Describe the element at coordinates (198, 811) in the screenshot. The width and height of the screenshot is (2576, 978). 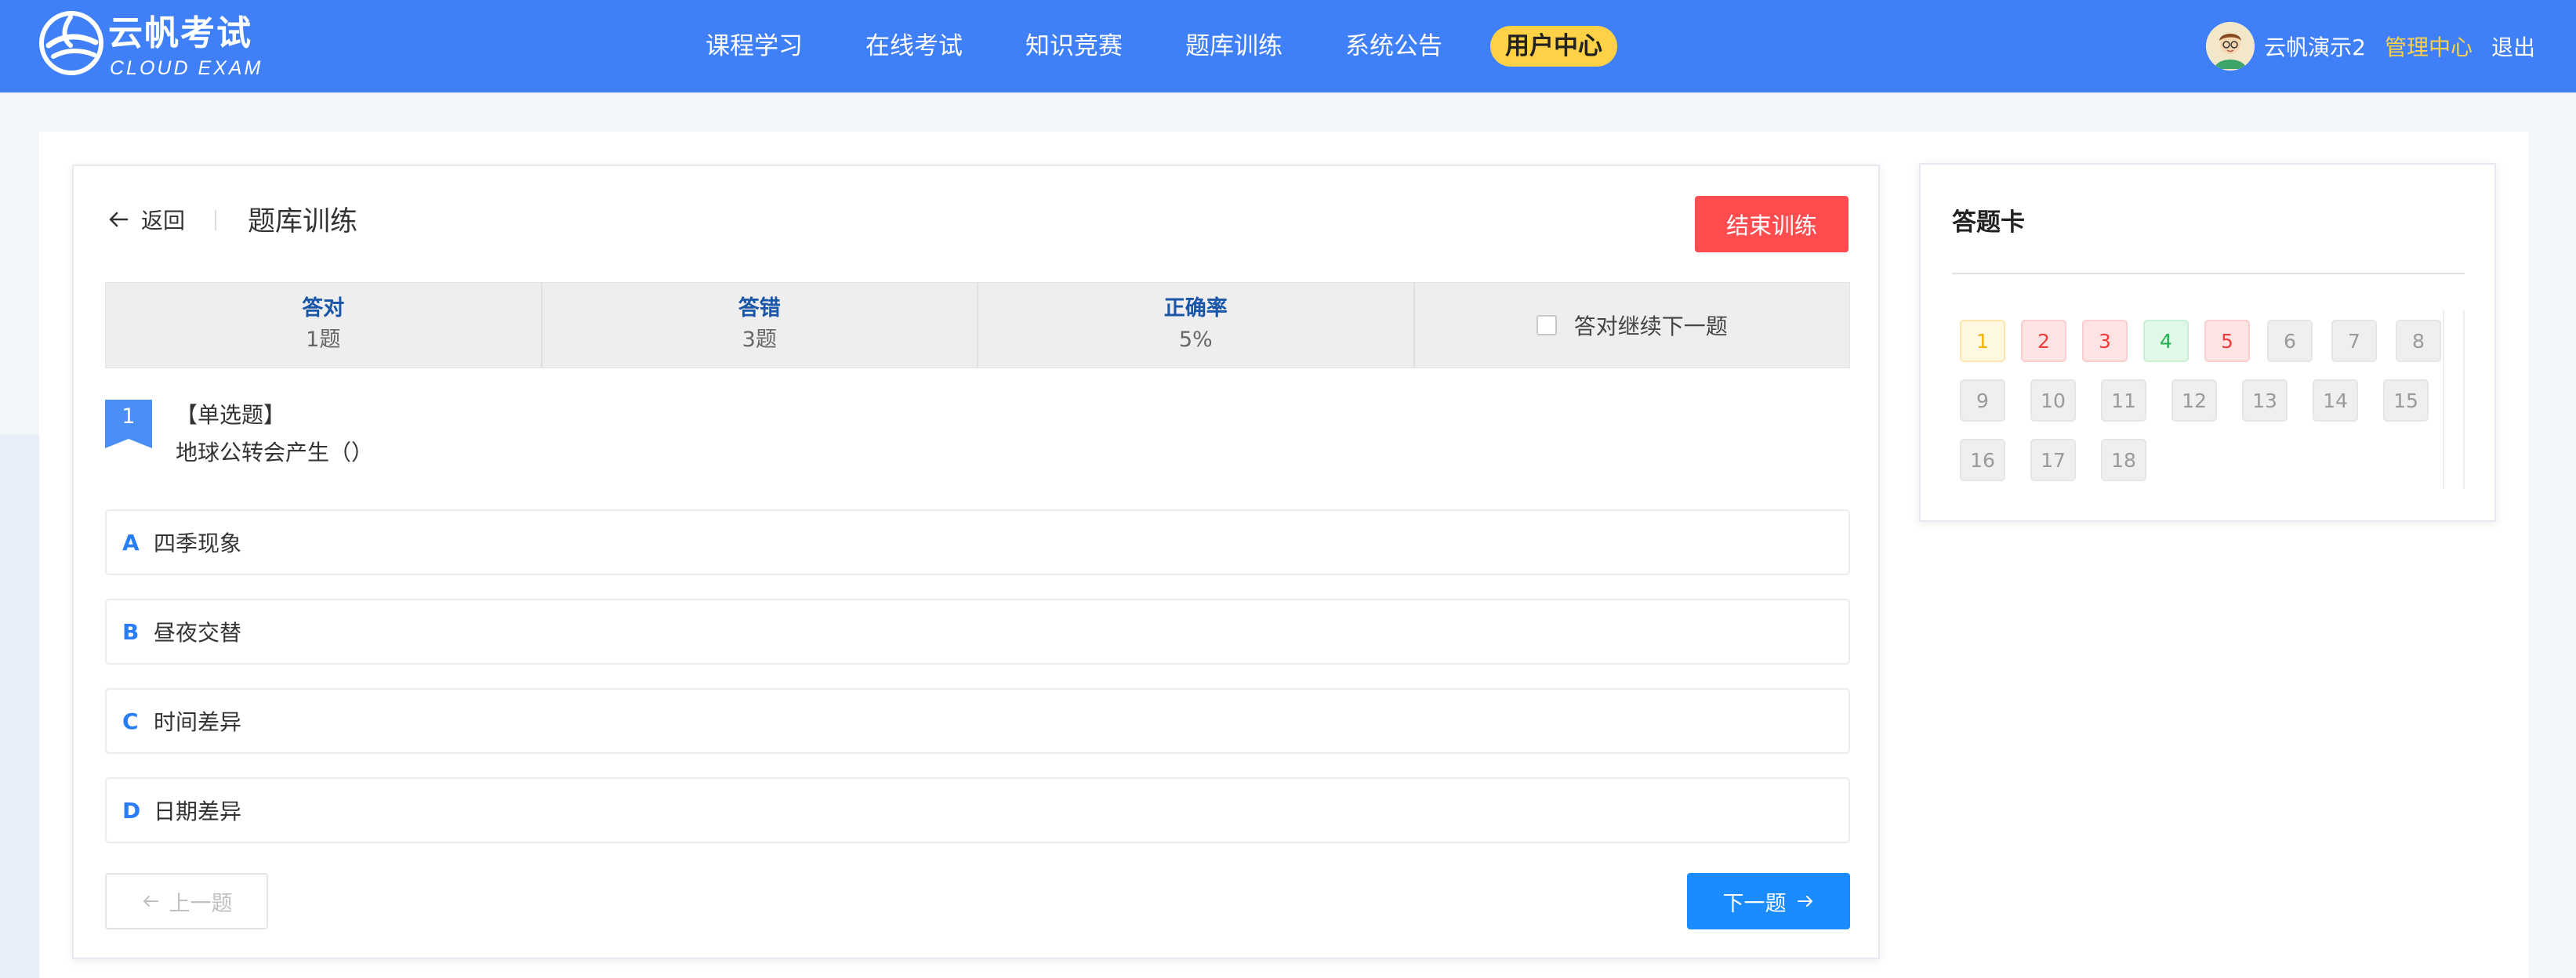
I see `option-text: 日期差异` at that location.